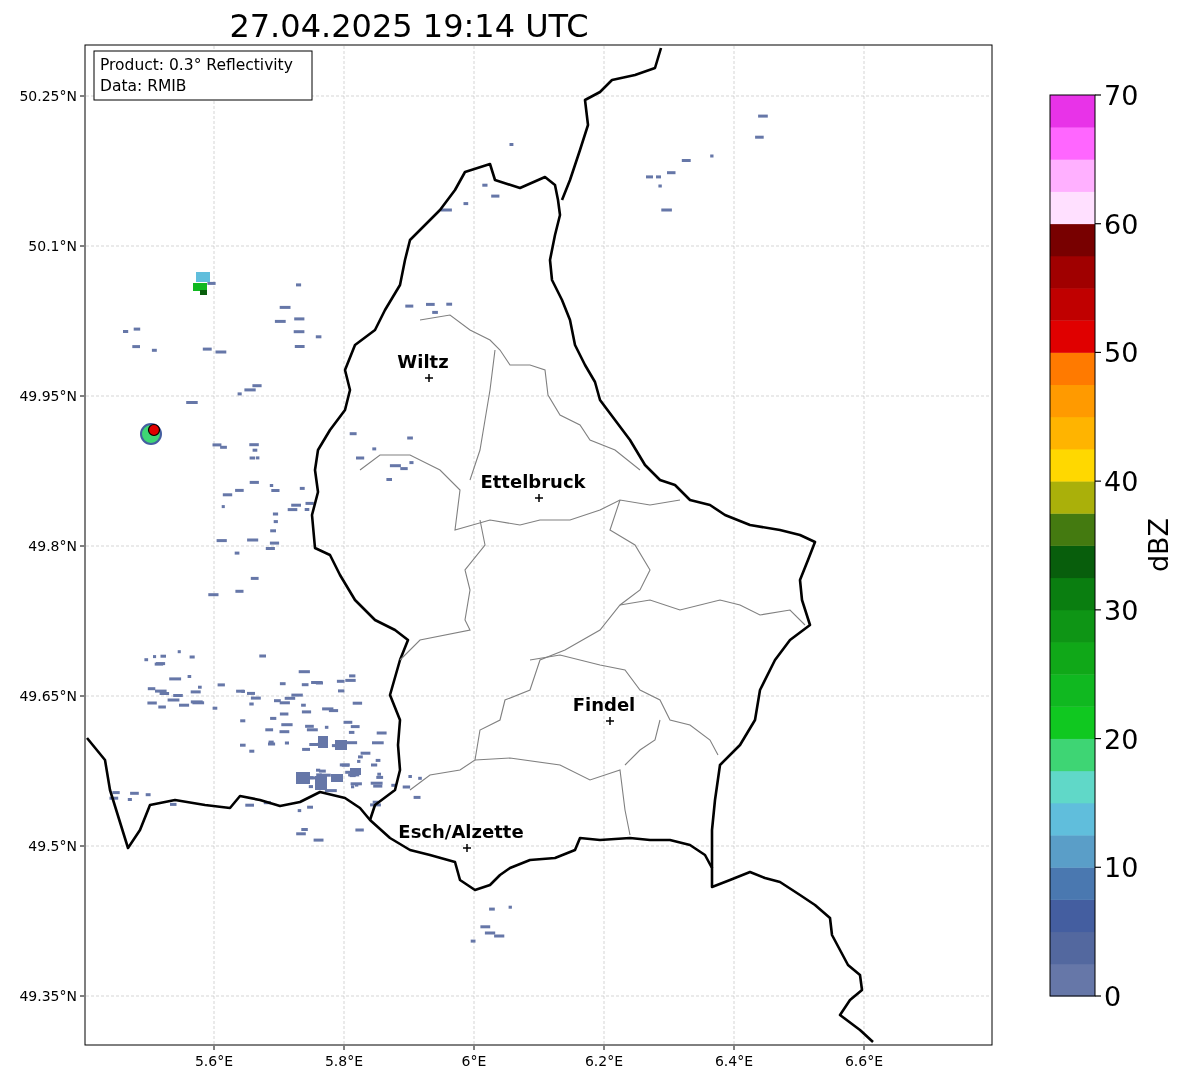 The width and height of the screenshot is (1184, 1081). Describe the element at coordinates (1158, 545) in the screenshot. I see `colorbar-label: dBZ` at that location.